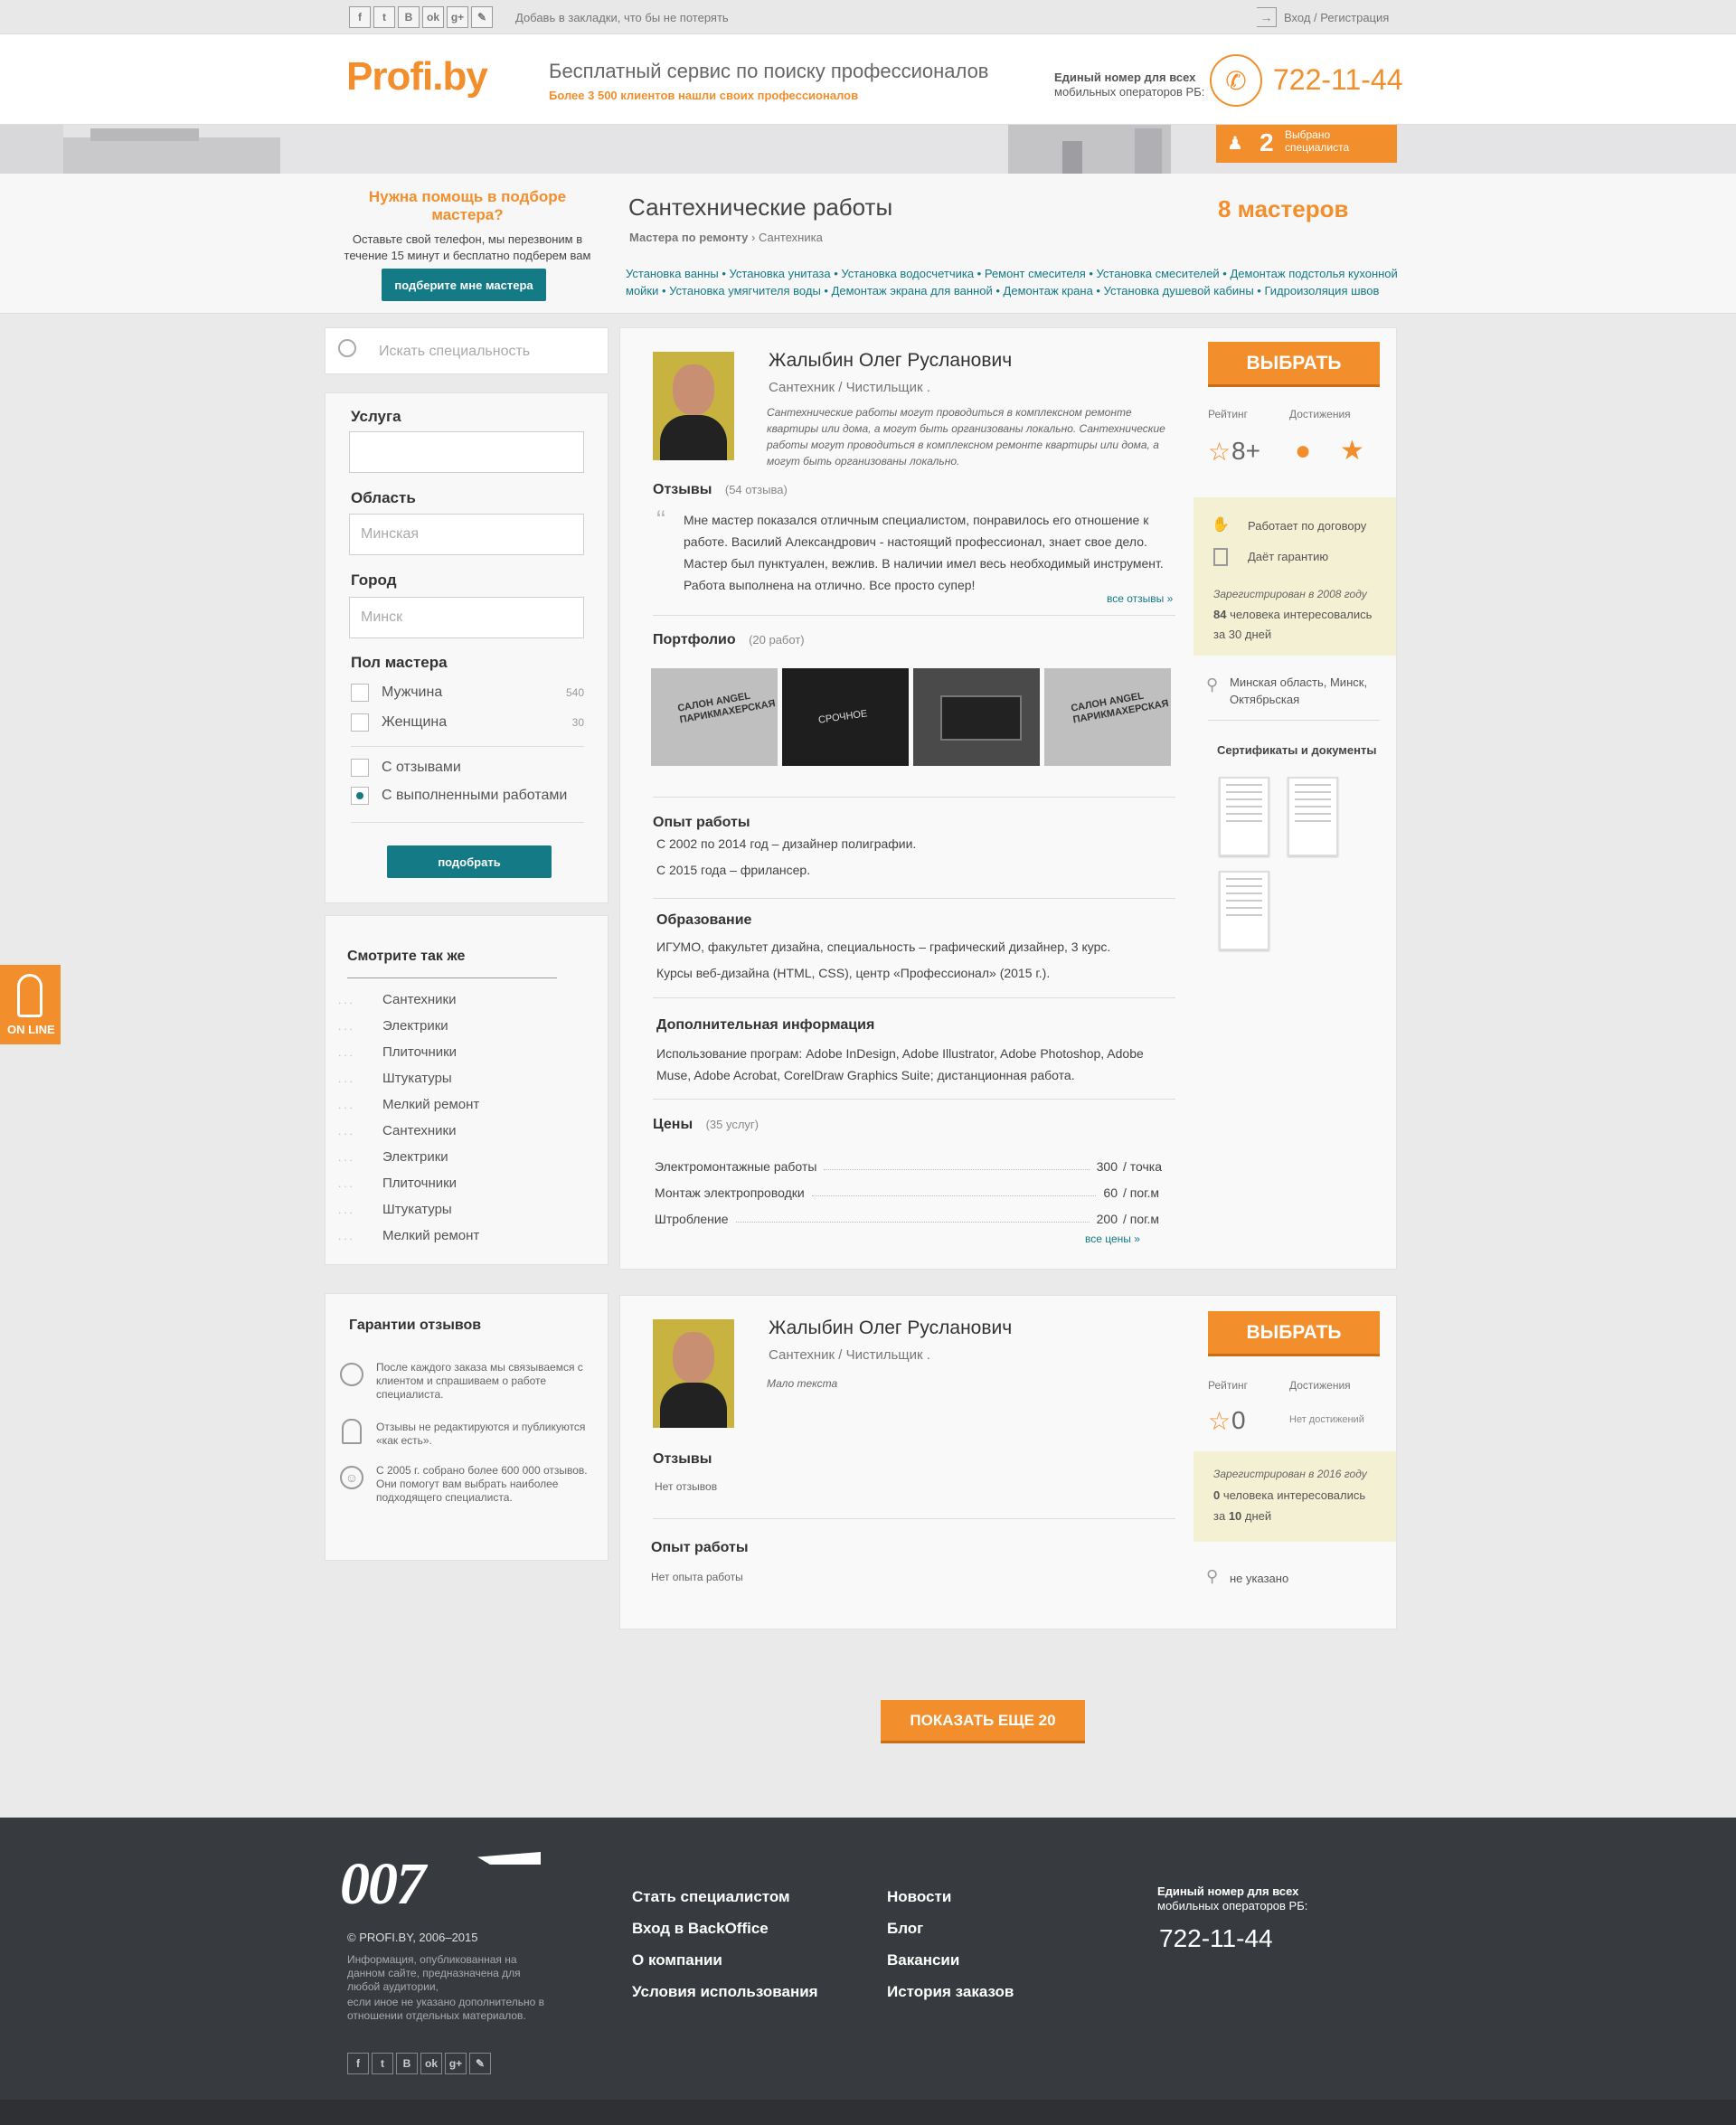 The width and height of the screenshot is (1736, 2125). I want to click on interest-period: за 30 дней, so click(1242, 635).